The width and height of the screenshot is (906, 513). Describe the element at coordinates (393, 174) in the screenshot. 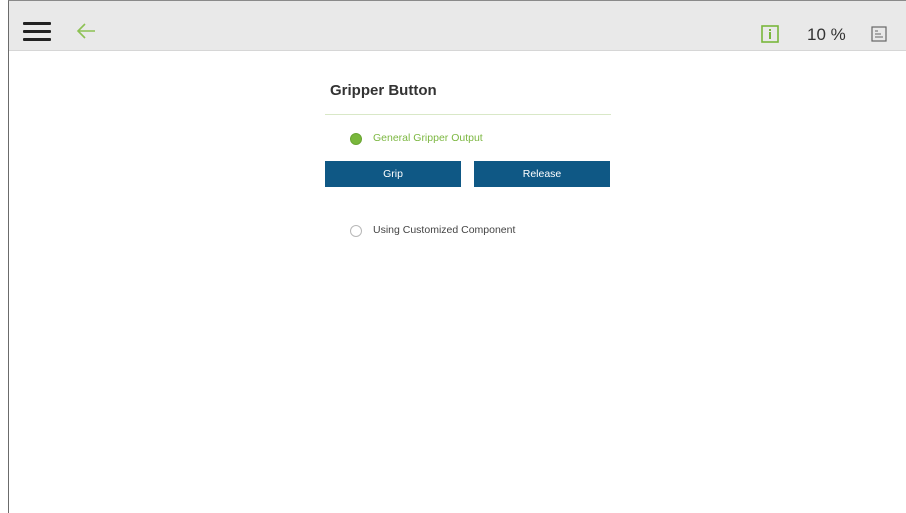

I see `grip-button: Grip` at that location.